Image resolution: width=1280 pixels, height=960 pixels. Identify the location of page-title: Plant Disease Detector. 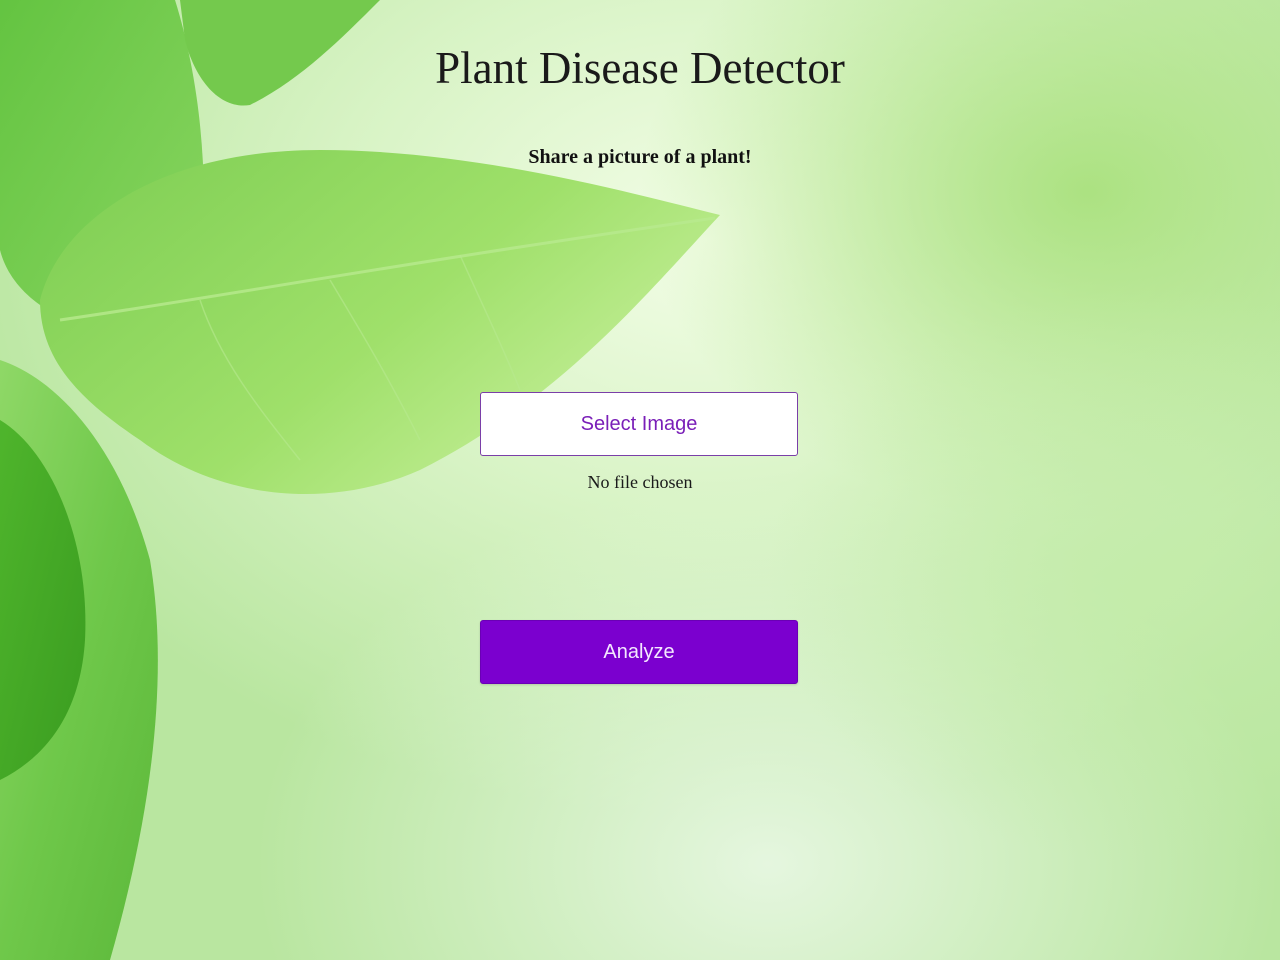
(640, 68).